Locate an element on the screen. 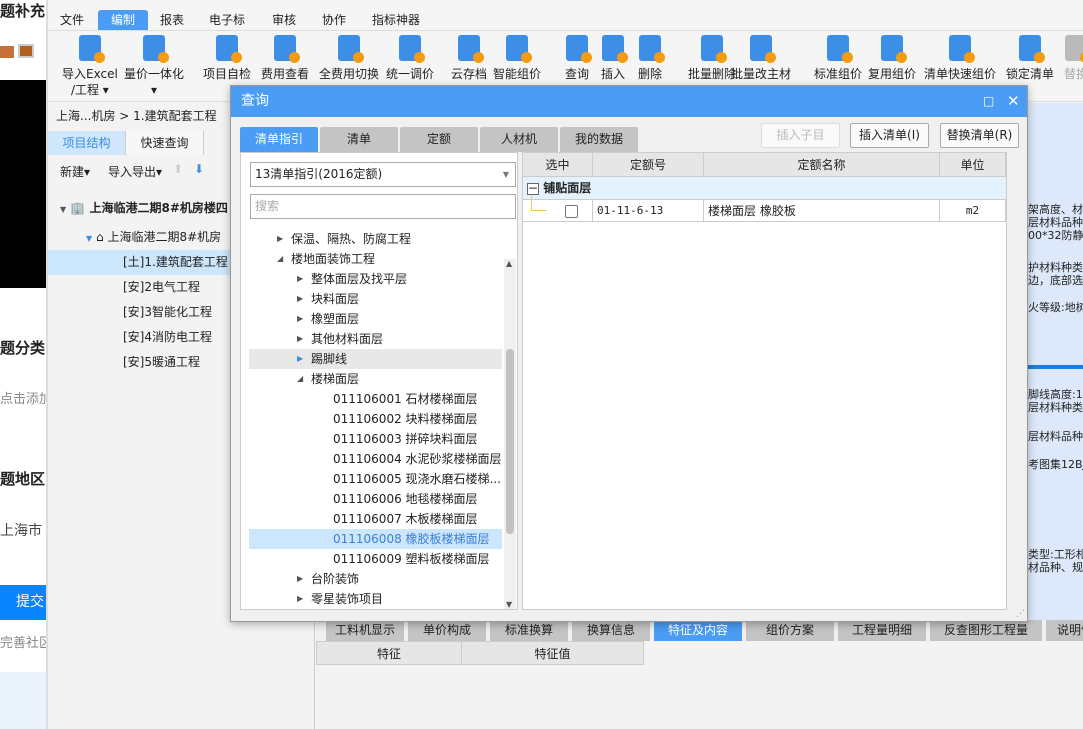  tree-node: 011106009 塑料板楼梯面层 is located at coordinates (375, 559).